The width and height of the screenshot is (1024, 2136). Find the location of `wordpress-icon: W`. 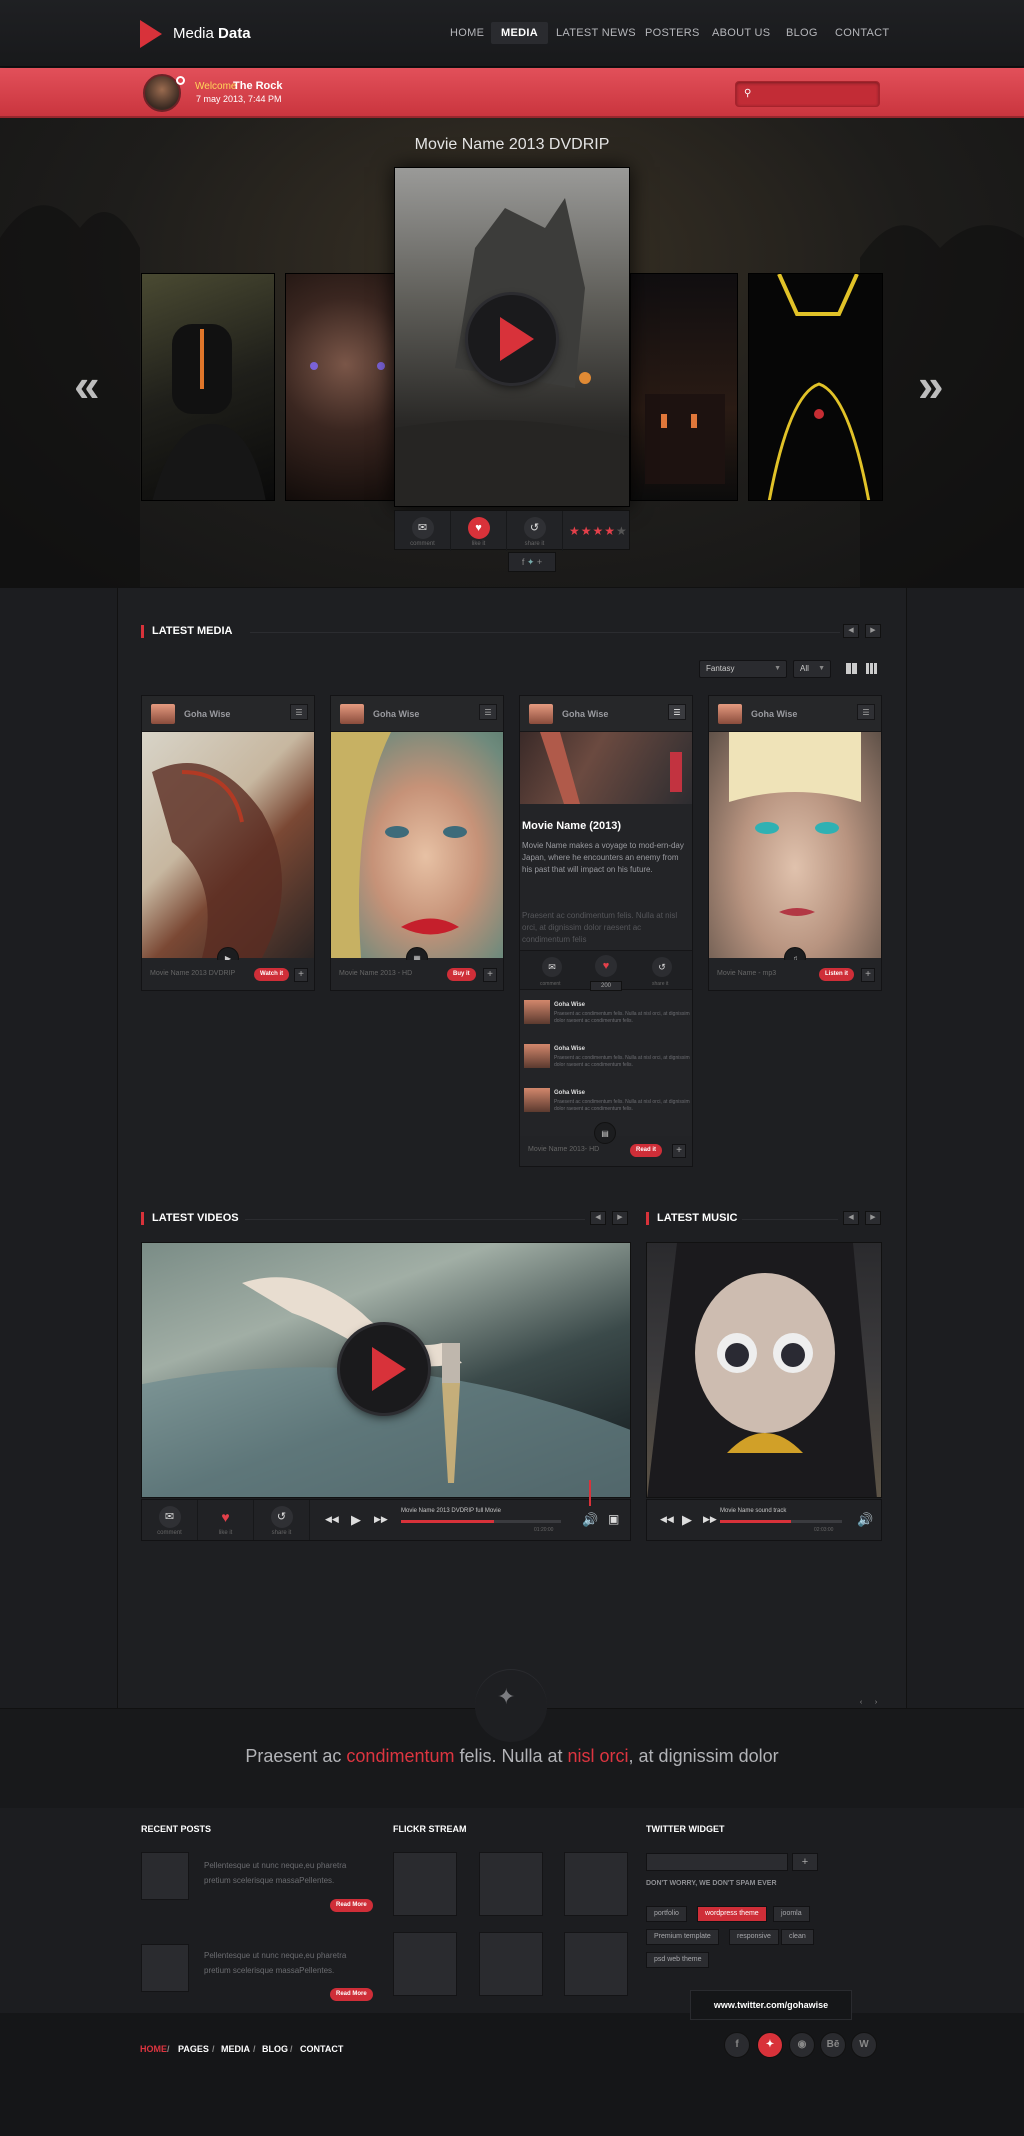

wordpress-icon: W is located at coordinates (864, 2045).